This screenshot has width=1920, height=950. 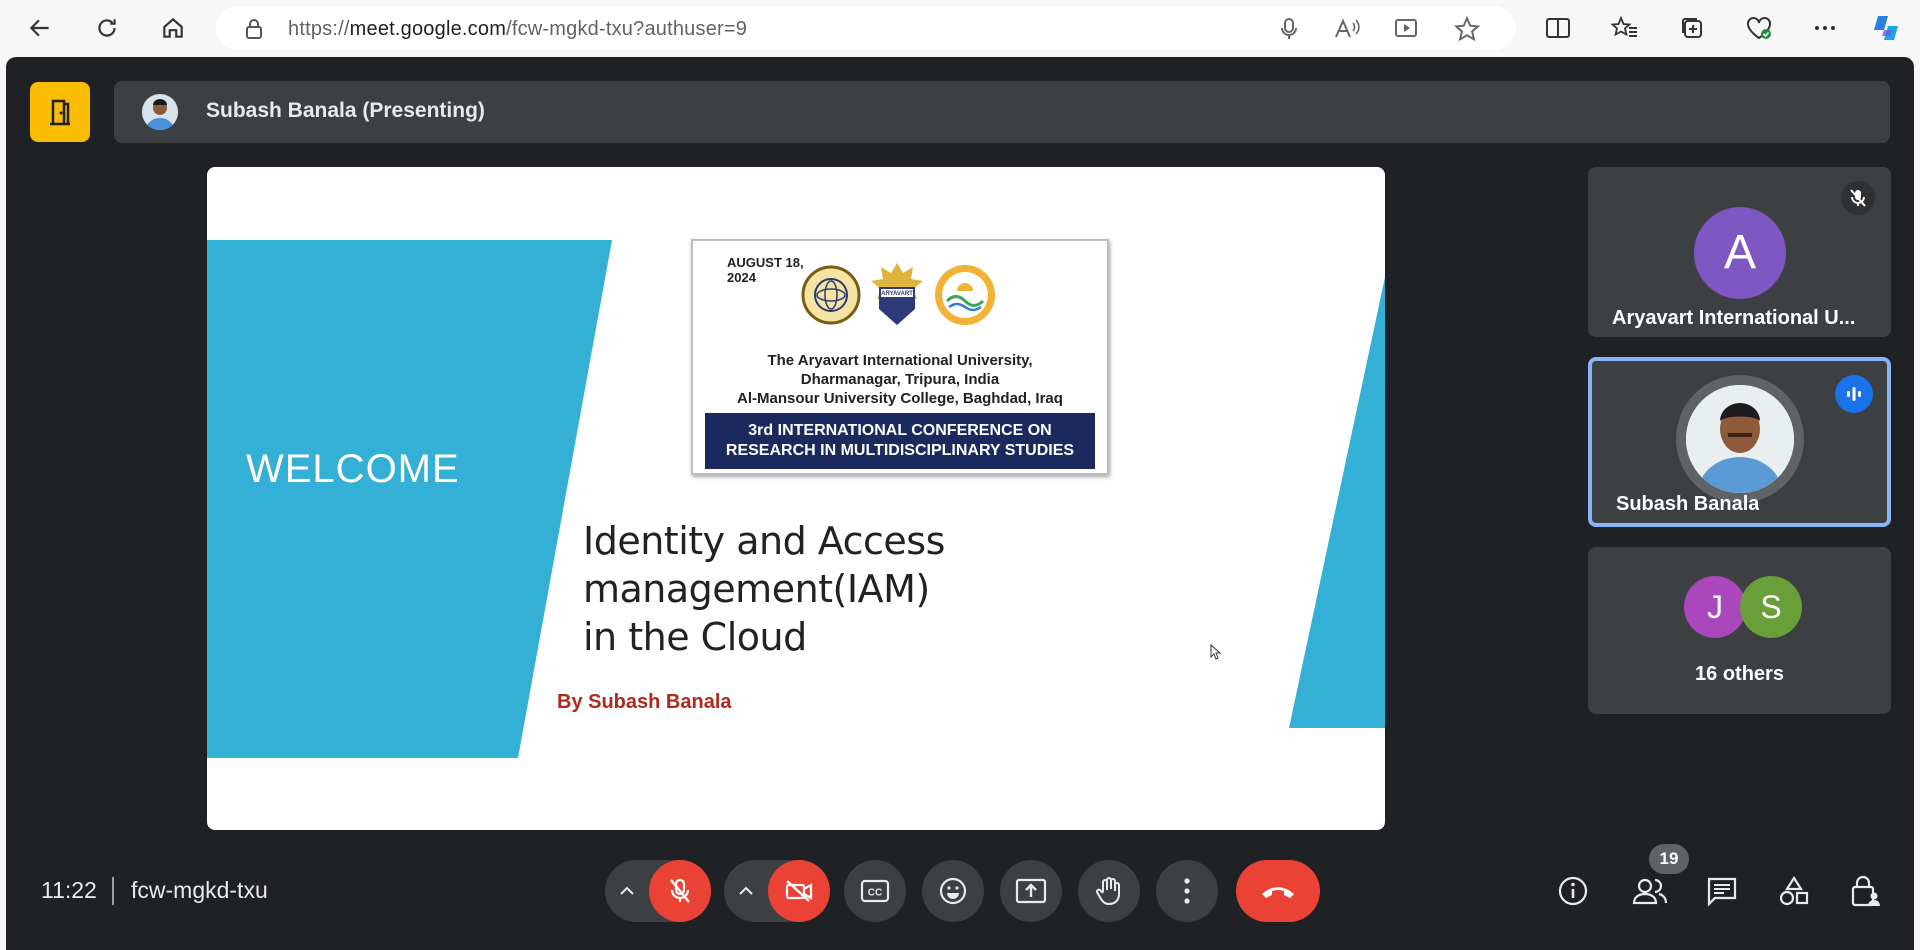 I want to click on favorites-icon, so click(x=1625, y=28).